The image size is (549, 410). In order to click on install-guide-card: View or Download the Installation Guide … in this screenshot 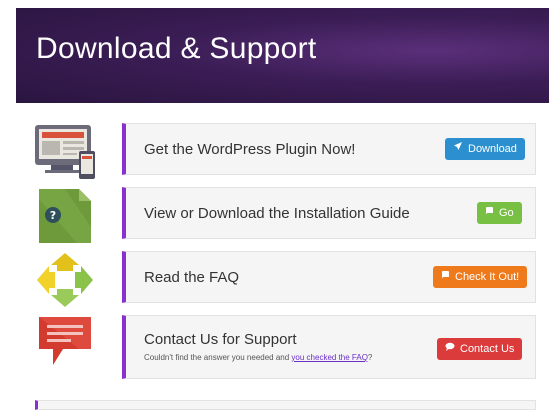, I will do `click(329, 213)`.